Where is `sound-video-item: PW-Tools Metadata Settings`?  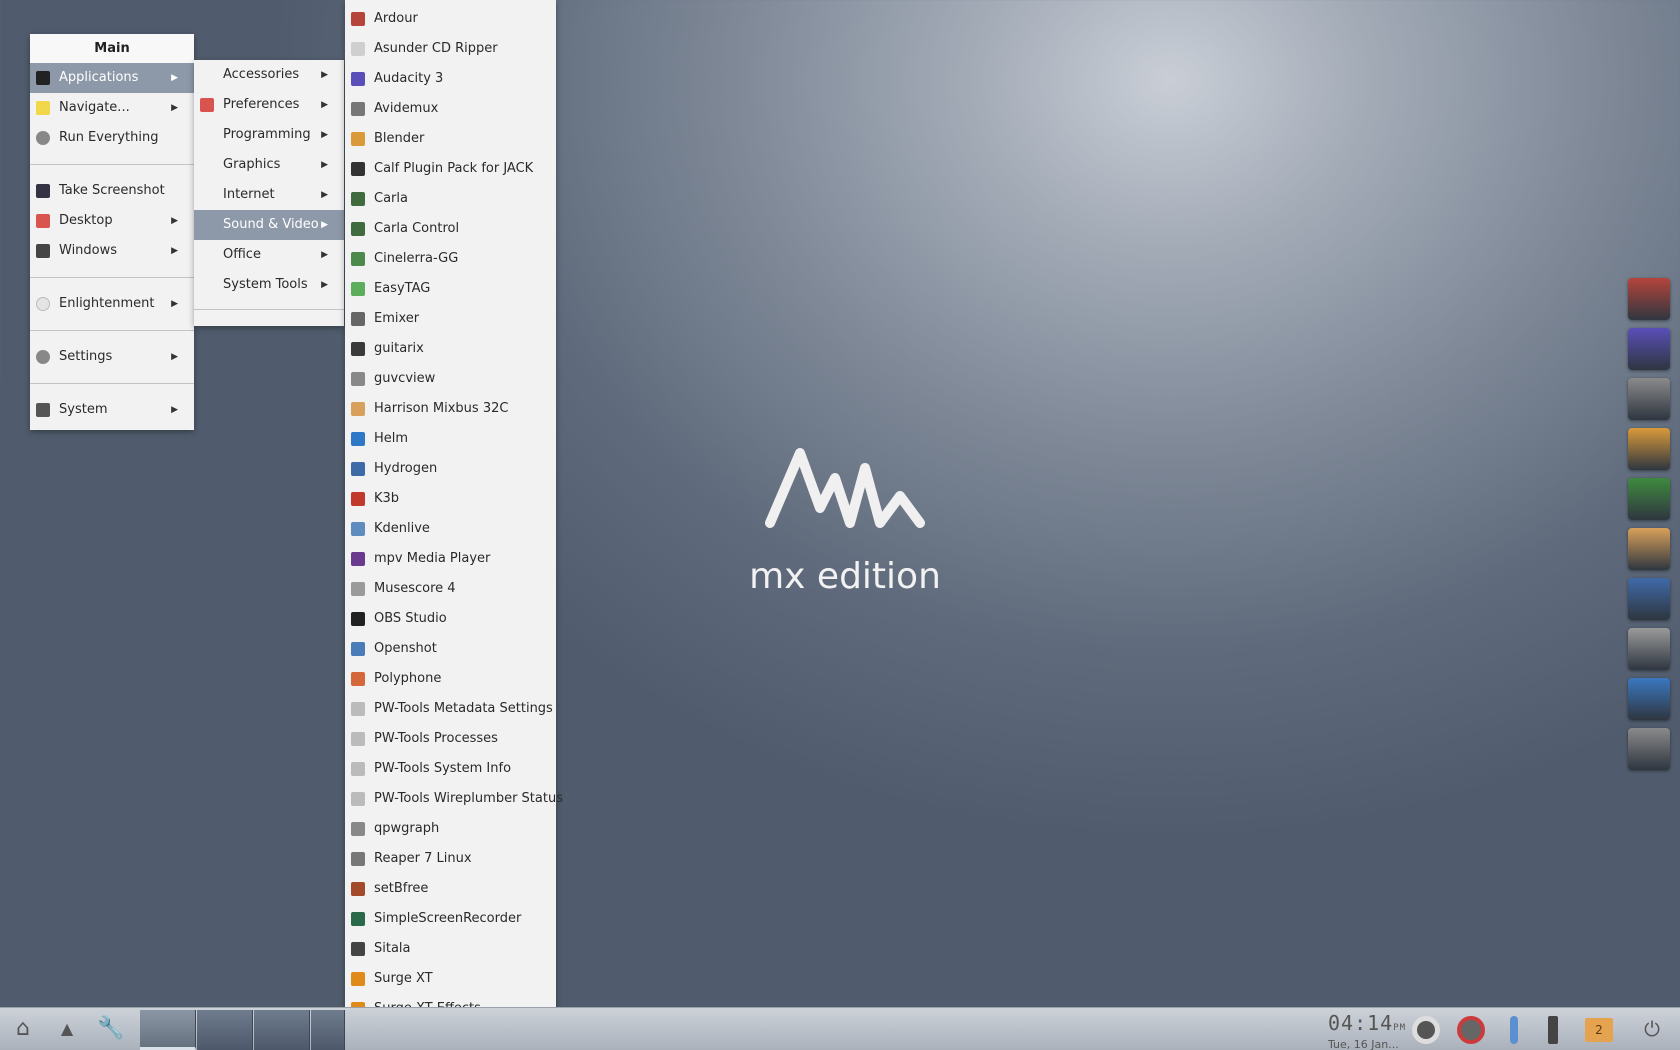
sound-video-item: PW-Tools Metadata Settings is located at coordinates (450, 709).